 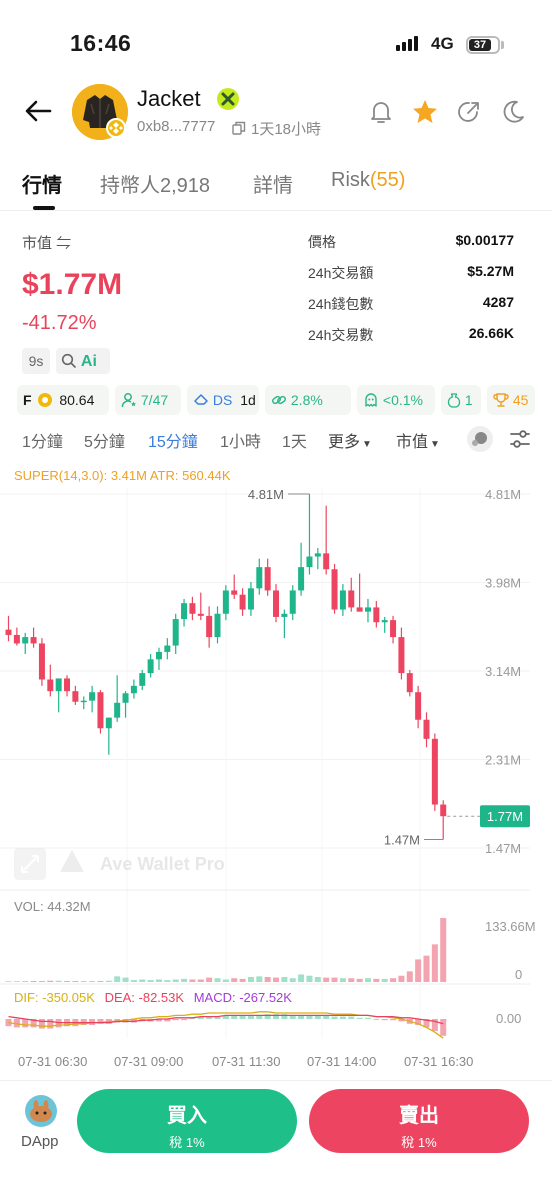 I want to click on ds-badge: DS 1d, so click(x=223, y=400).